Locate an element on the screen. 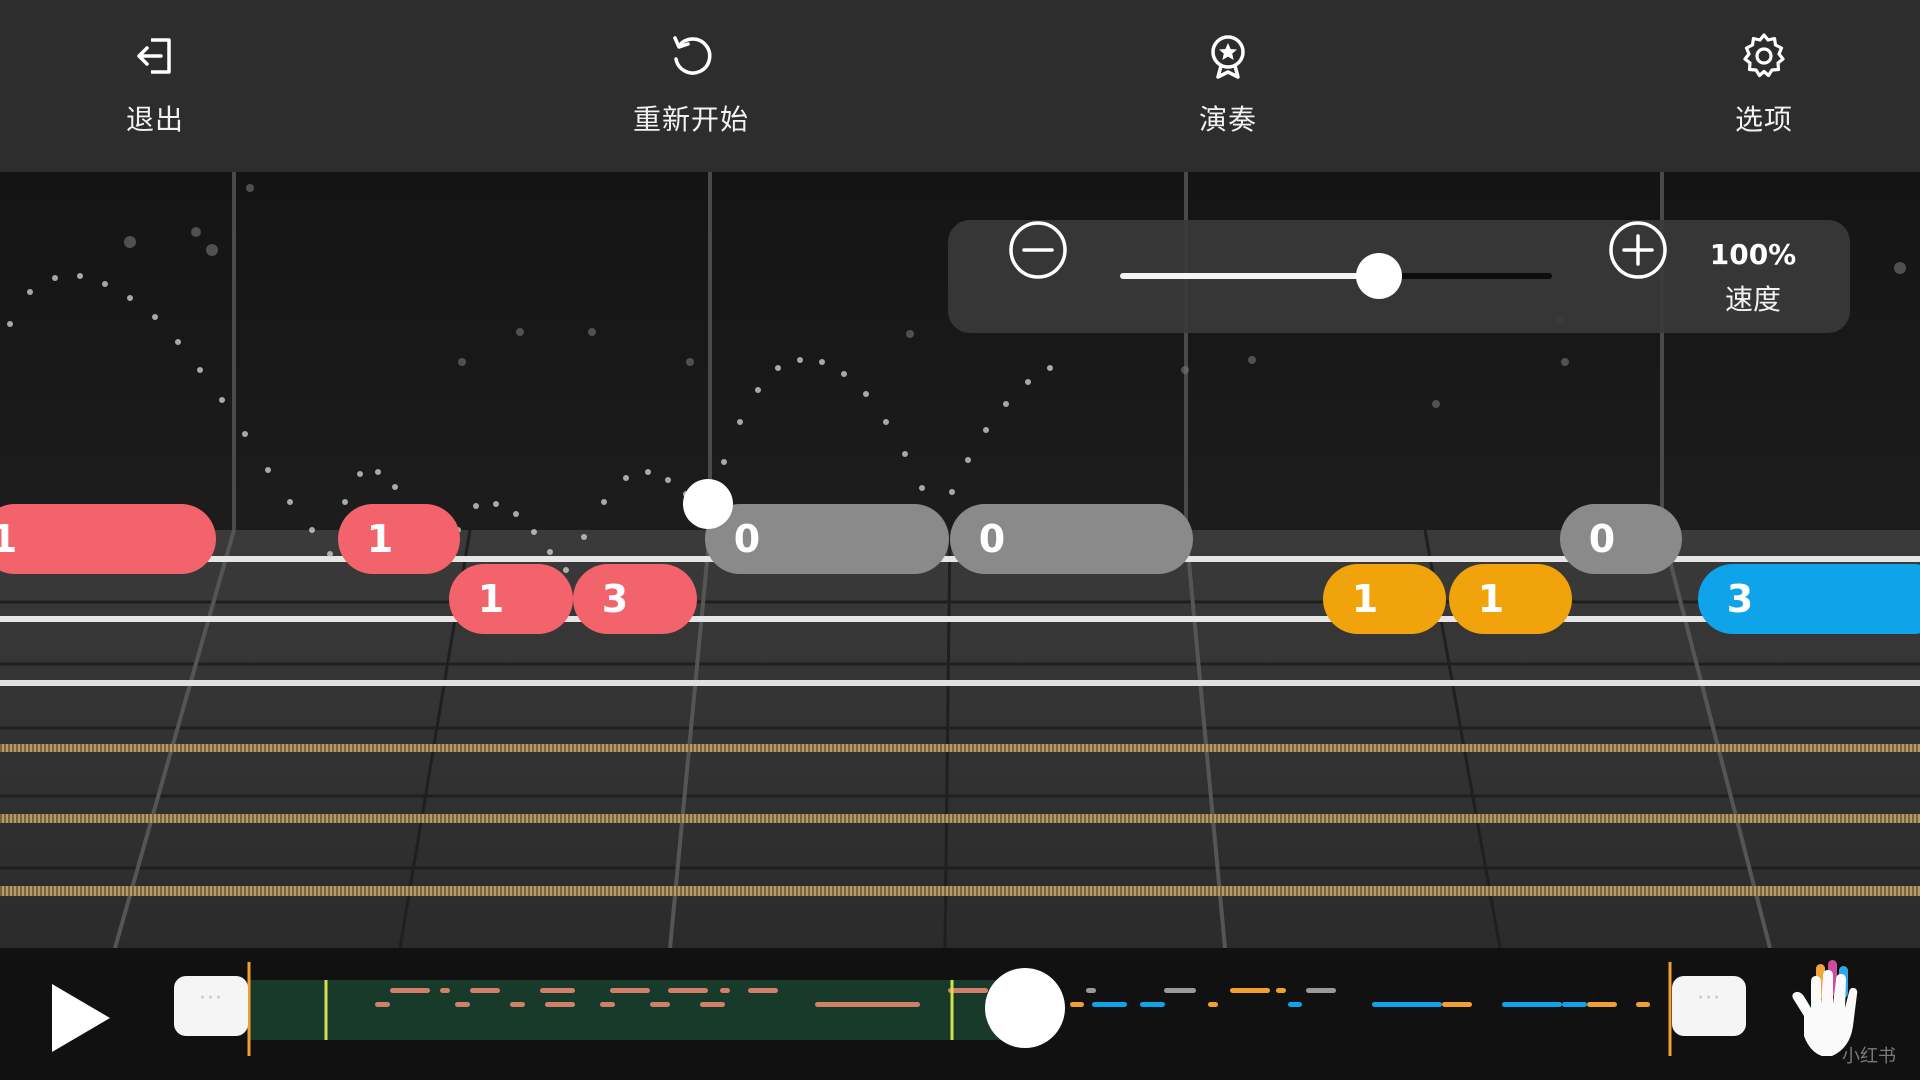  speed-slider-knob is located at coordinates (1379, 276).